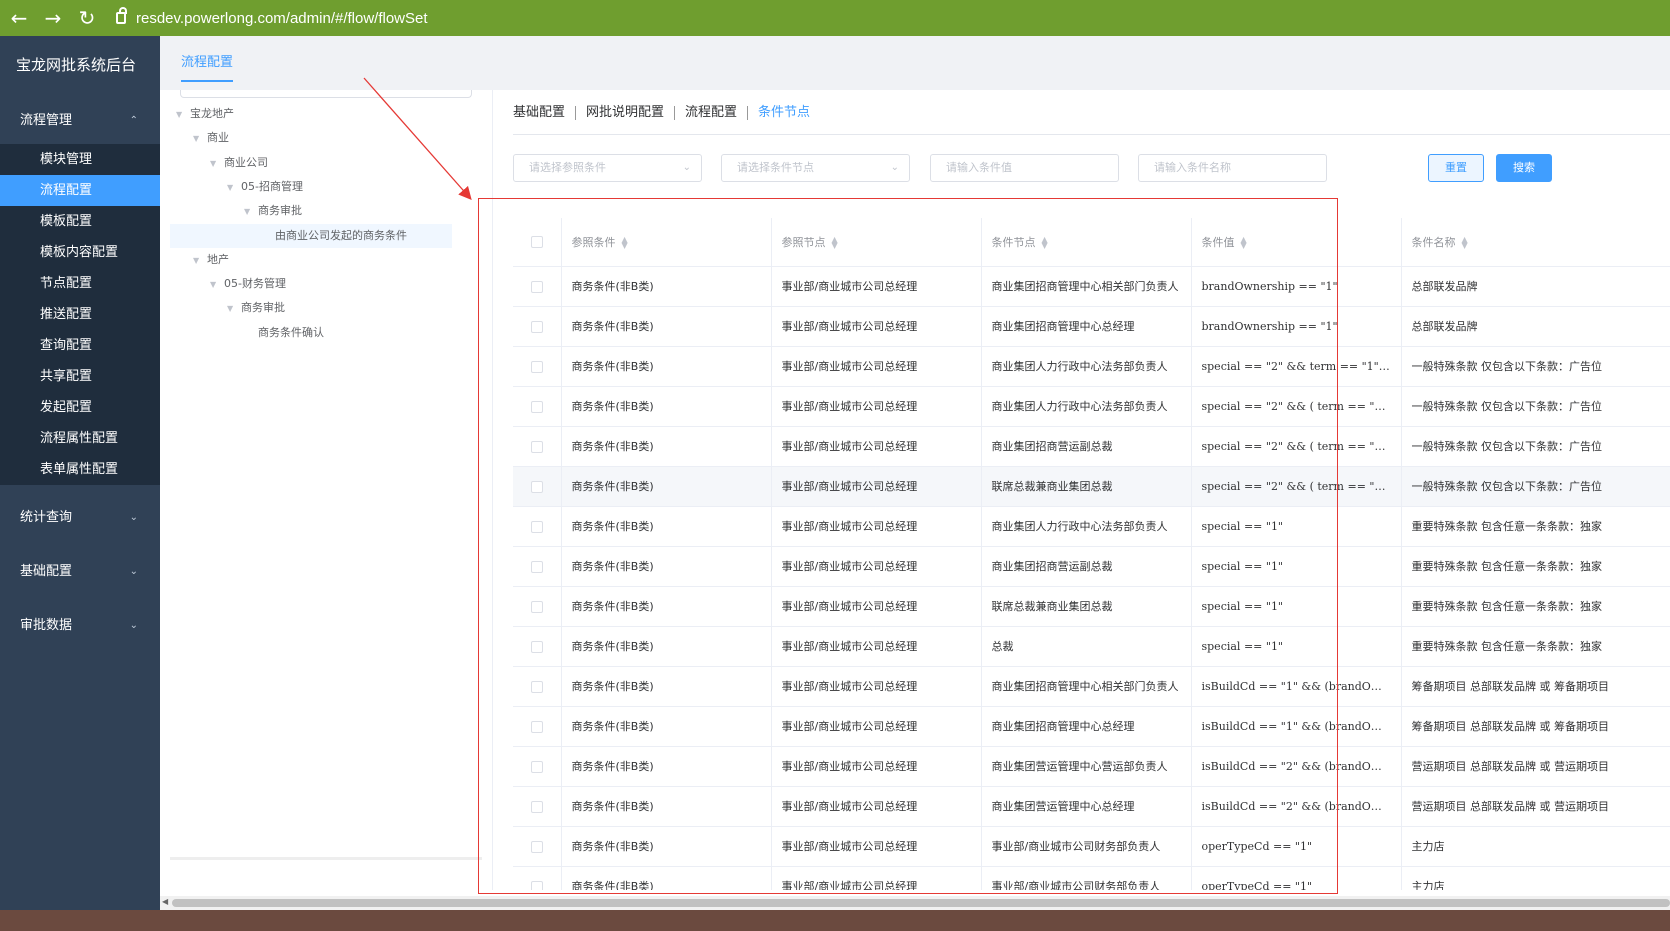 The width and height of the screenshot is (1670, 931). What do you see at coordinates (1296, 242) in the screenshot?
I see `column-header: 条件值 ▲ ▼` at bounding box center [1296, 242].